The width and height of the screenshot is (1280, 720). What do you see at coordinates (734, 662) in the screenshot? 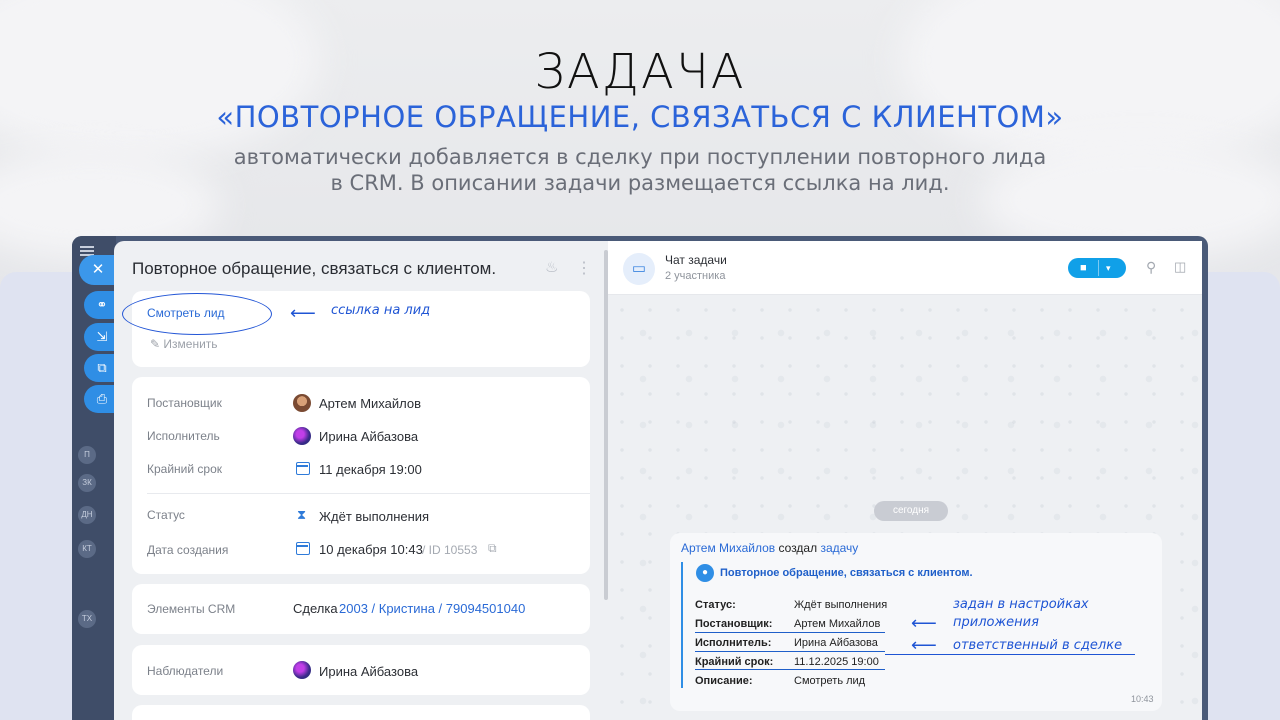
I see `row-key: Крайний срок:` at bounding box center [734, 662].